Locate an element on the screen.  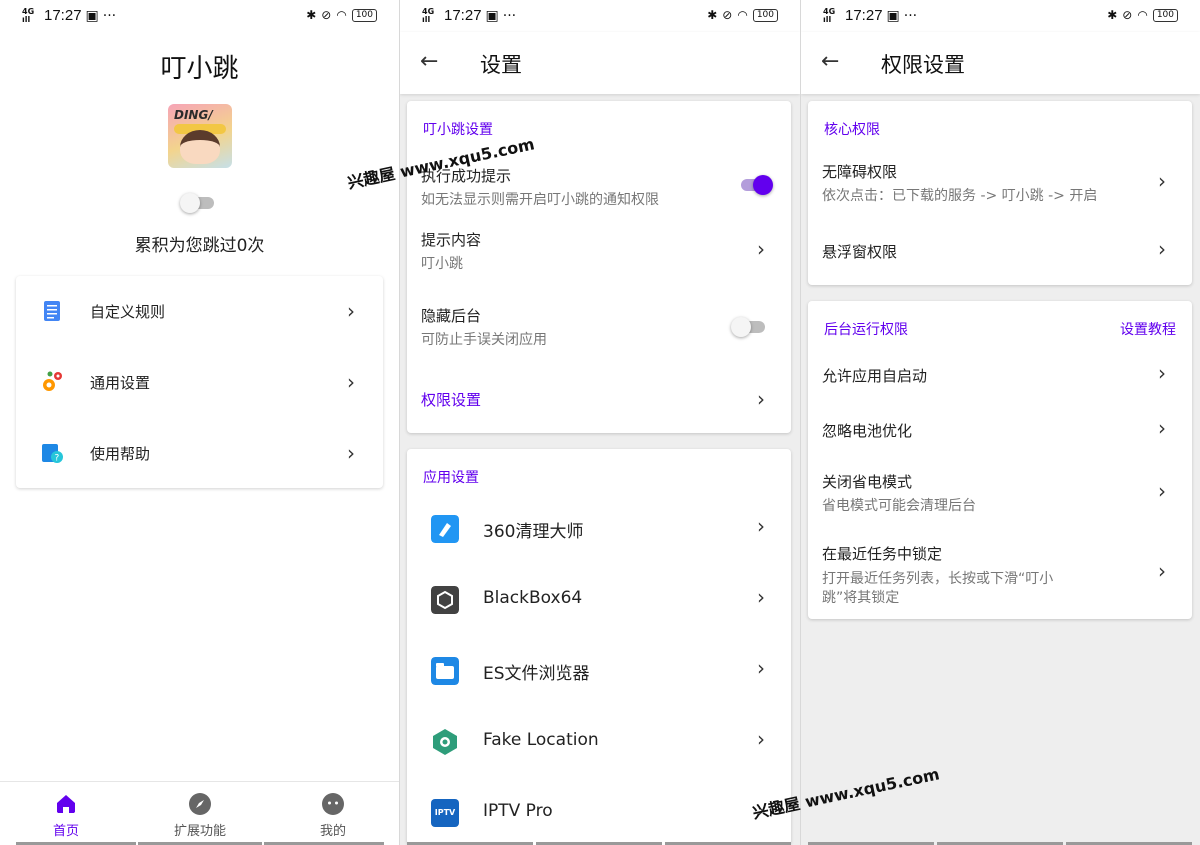
row-auto-start: 允许应用自启动 › is located at coordinates (1000, 377).